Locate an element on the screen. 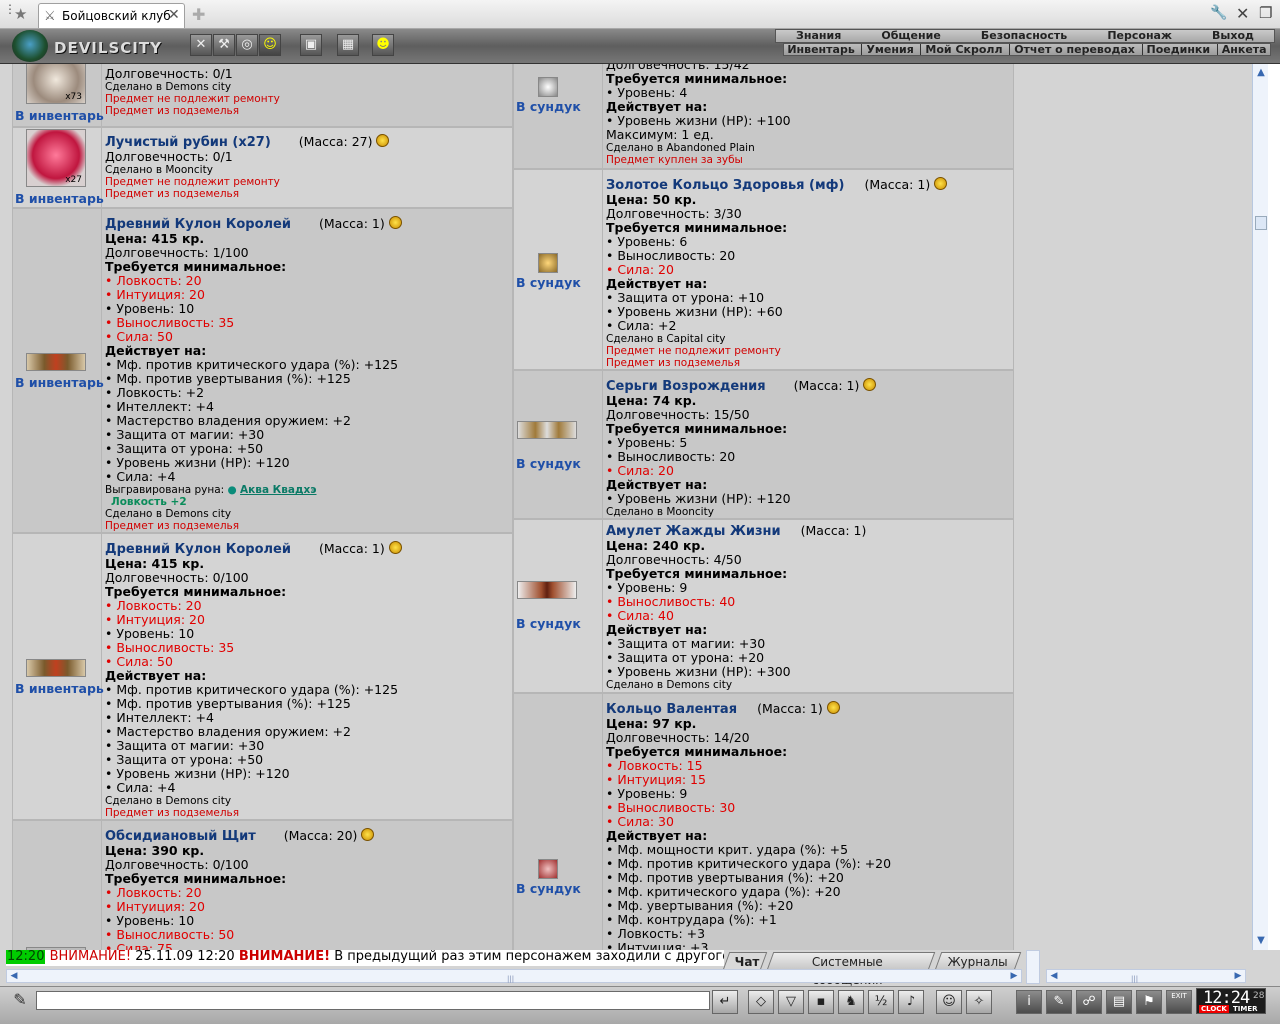 This screenshot has height=1024, width=1280. submenu-profile: Анкета is located at coordinates (1241, 49).